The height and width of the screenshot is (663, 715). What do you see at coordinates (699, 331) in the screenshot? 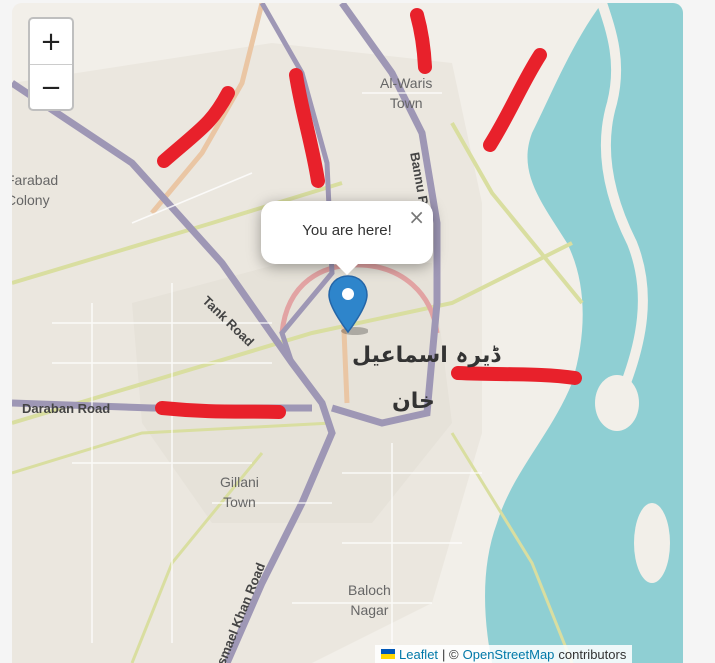
I see `page-gutter` at bounding box center [699, 331].